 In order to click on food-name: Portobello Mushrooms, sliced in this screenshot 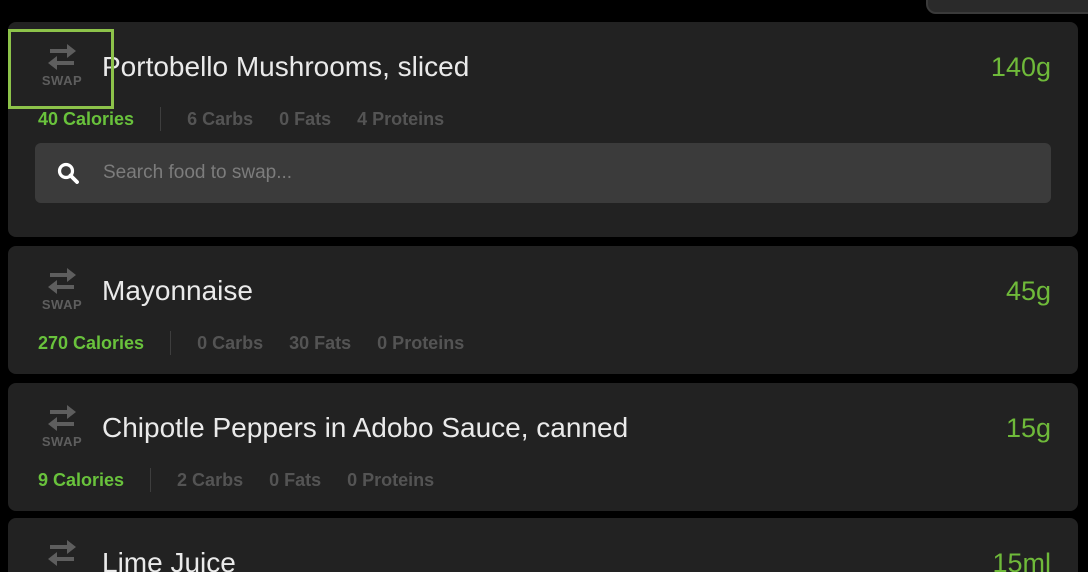, I will do `click(286, 66)`.